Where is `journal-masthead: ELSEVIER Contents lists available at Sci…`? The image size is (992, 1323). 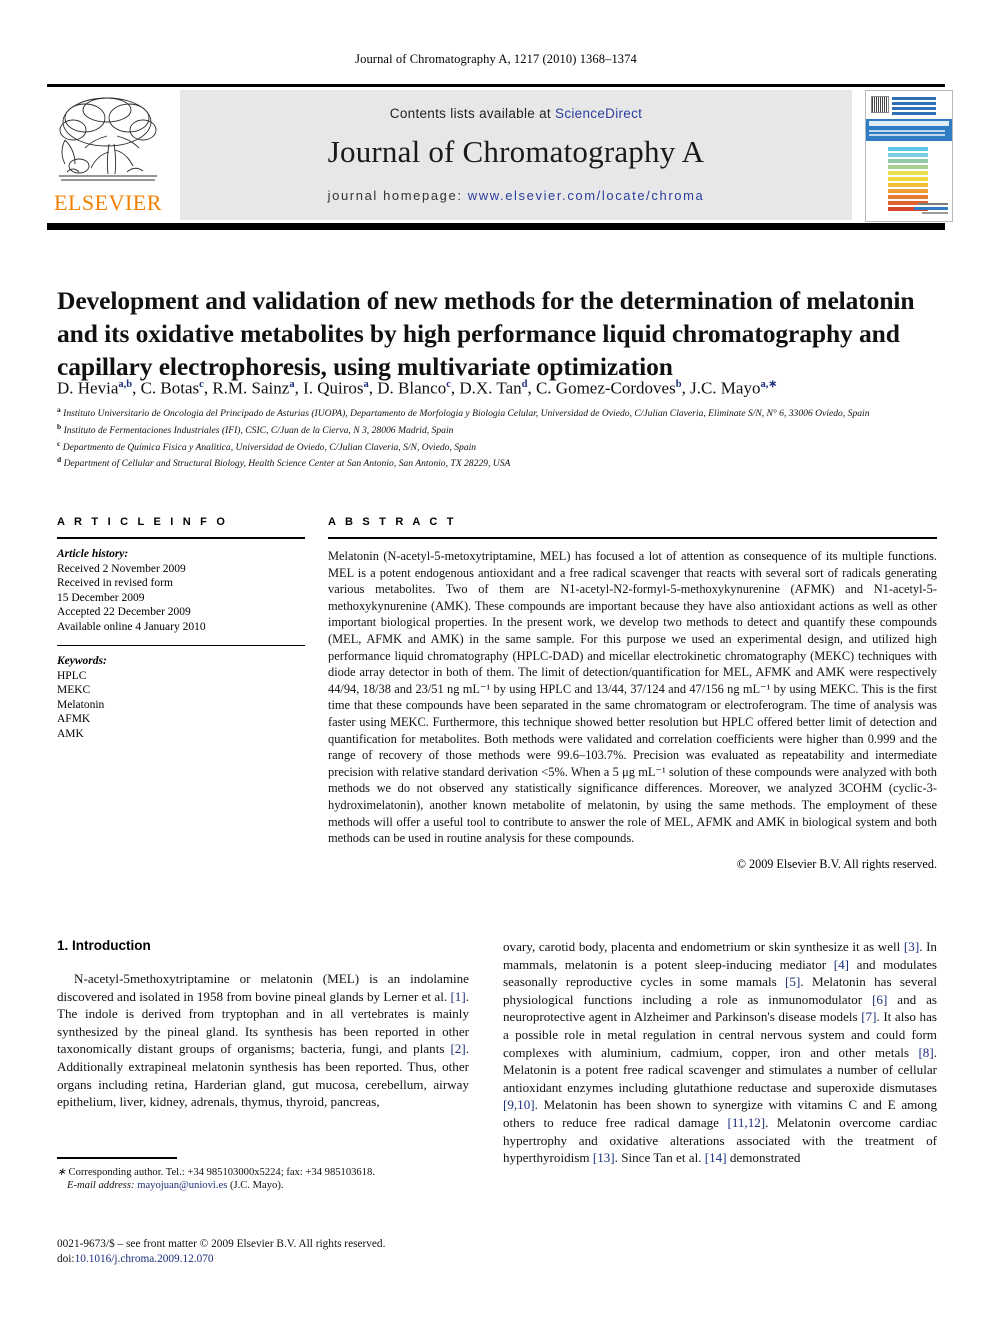
journal-masthead: ELSEVIER Contents lists available at Sci… is located at coordinates (500, 157).